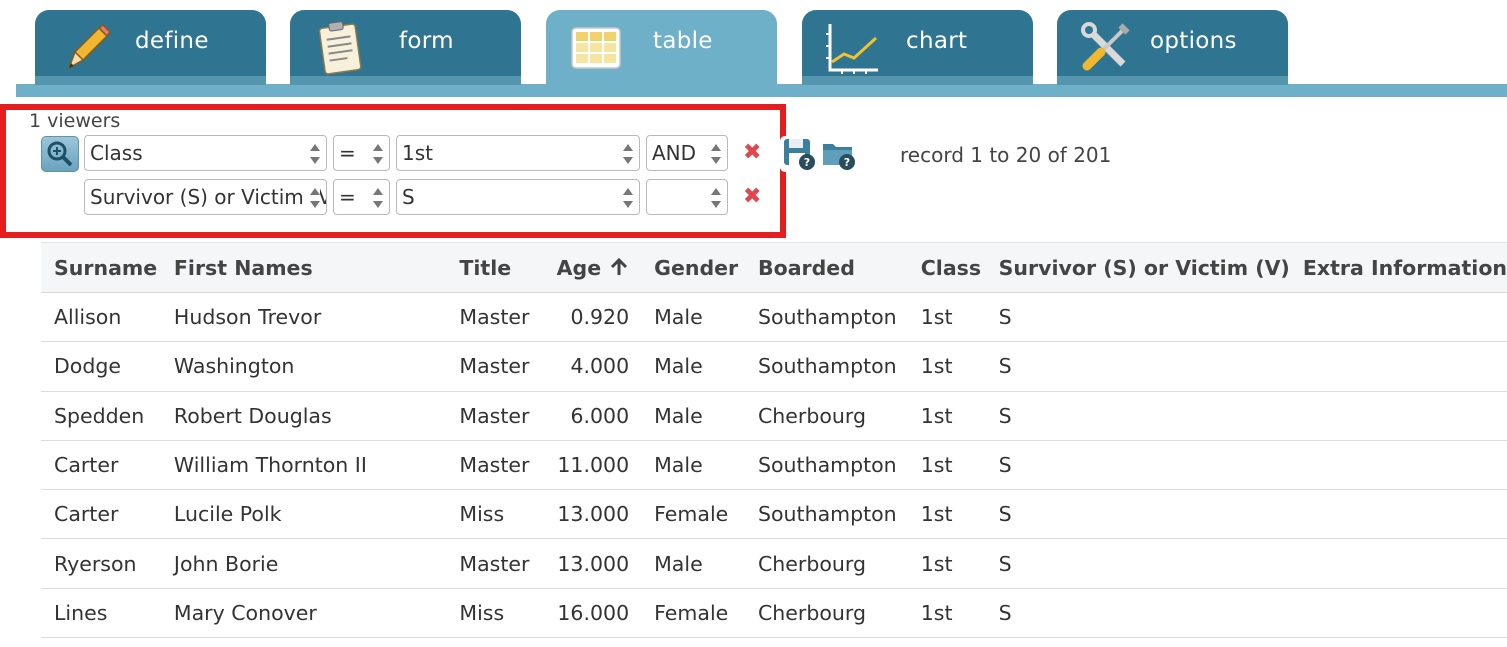  I want to click on table-cell: Lines, so click(101, 613).